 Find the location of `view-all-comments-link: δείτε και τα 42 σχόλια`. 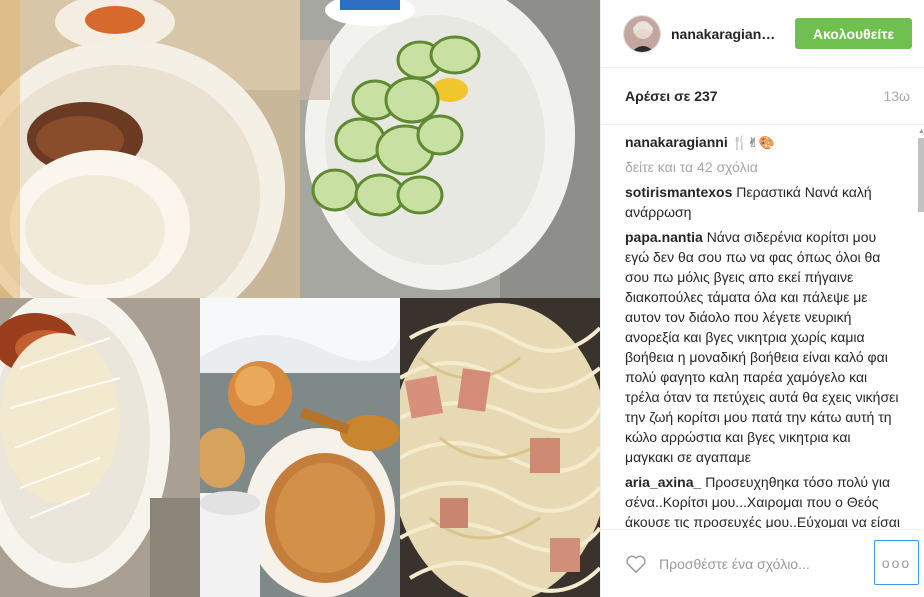

view-all-comments-link: δείτε και τα 42 σχόλια is located at coordinates (763, 167).